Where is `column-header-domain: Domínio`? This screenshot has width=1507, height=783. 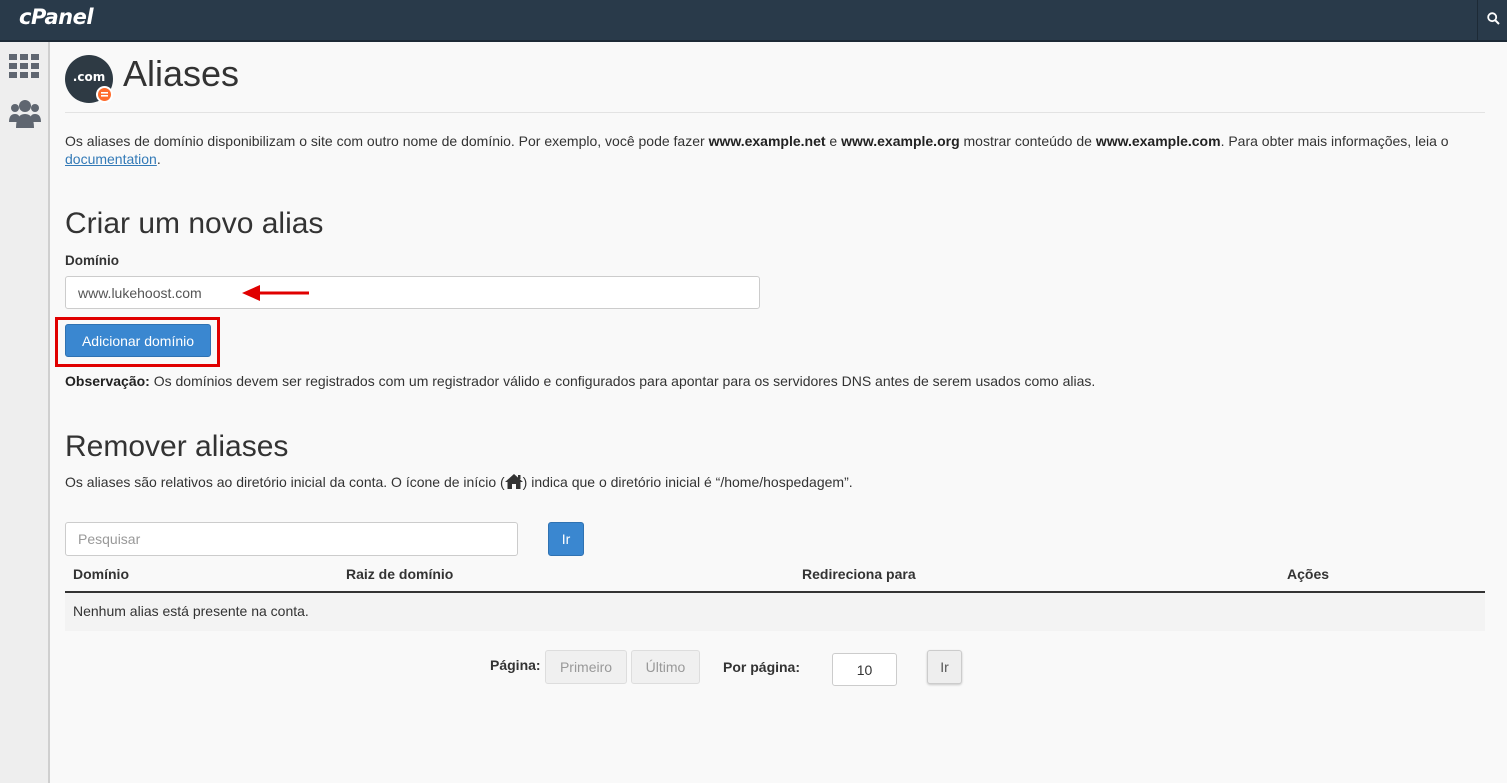
column-header-domain: Domínio is located at coordinates (101, 574).